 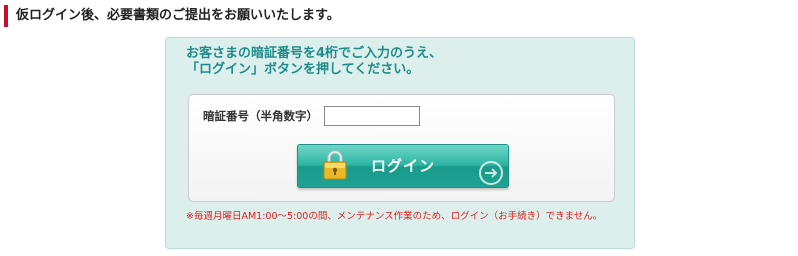 What do you see at coordinates (260, 116) in the screenshot?
I see `pin-label: 暗証番号（半角数字）` at bounding box center [260, 116].